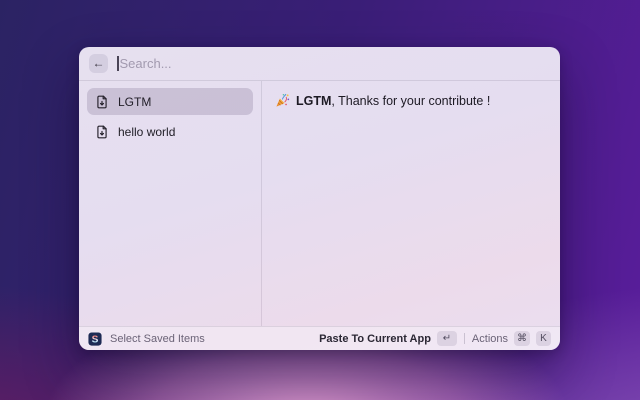  Describe the element at coordinates (511, 338) in the screenshot. I see `actions-button: Actions ⌘ K` at that location.